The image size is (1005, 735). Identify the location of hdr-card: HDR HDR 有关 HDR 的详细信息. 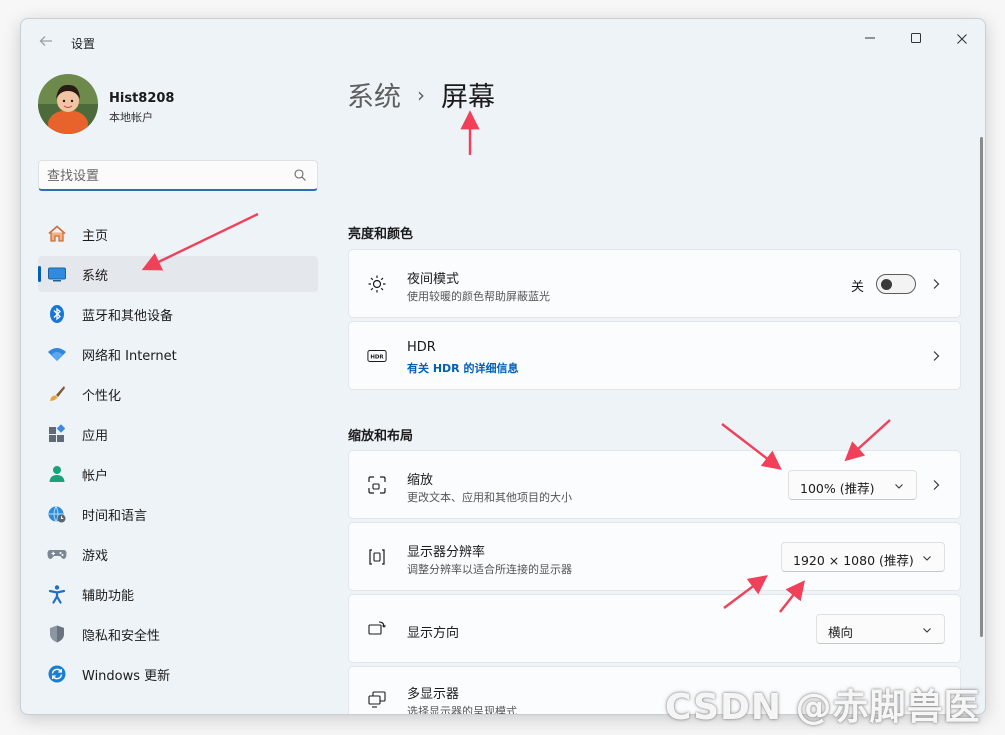
(654, 355).